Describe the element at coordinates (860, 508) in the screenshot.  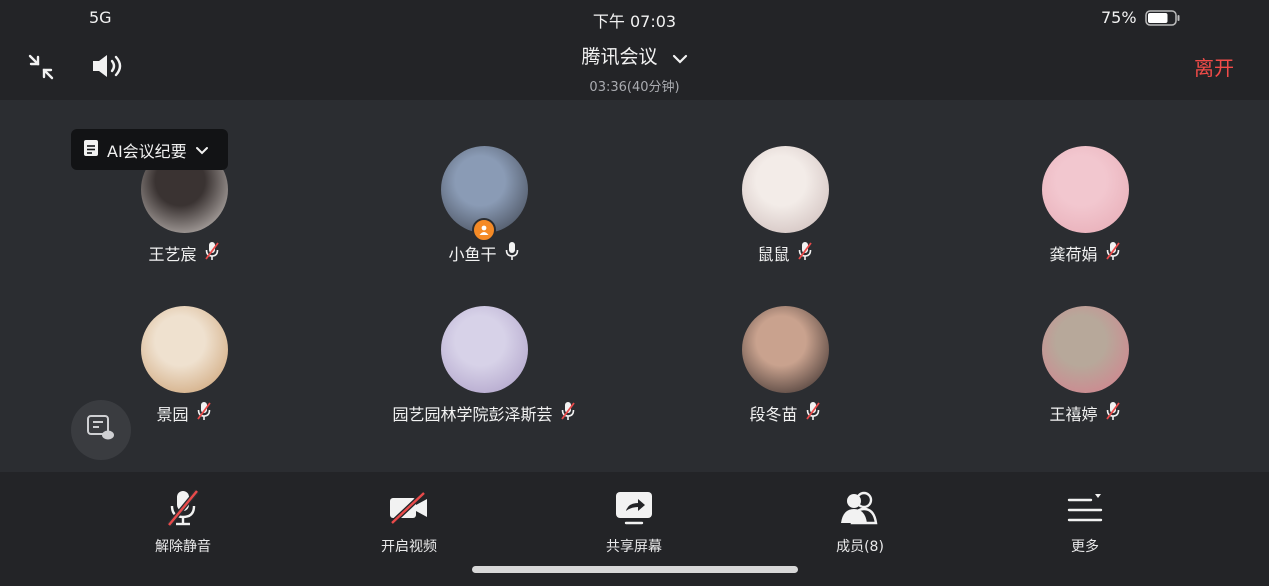
I see `members-icon` at that location.